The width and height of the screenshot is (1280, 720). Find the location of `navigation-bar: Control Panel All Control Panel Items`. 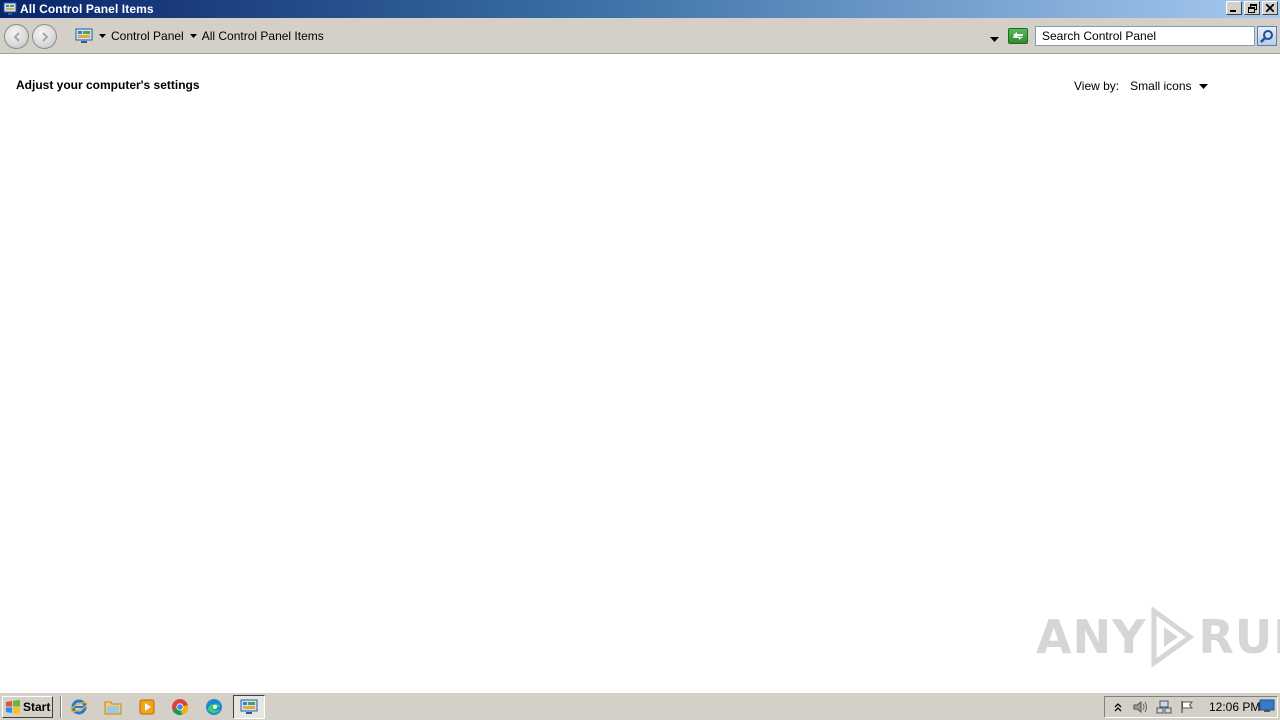

navigation-bar: Control Panel All Control Panel Items is located at coordinates (640, 36).